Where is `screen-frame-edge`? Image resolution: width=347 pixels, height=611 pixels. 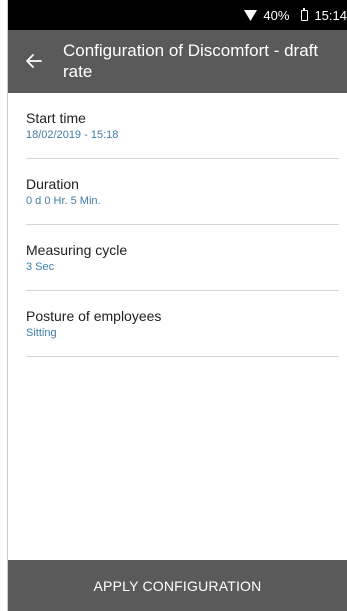 screen-frame-edge is located at coordinates (4, 305).